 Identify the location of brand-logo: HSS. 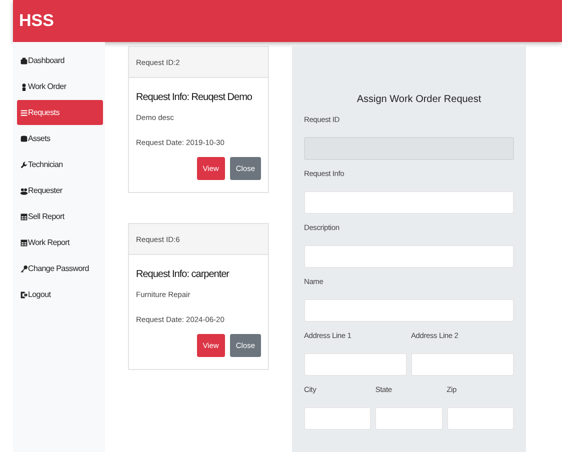
(36, 21).